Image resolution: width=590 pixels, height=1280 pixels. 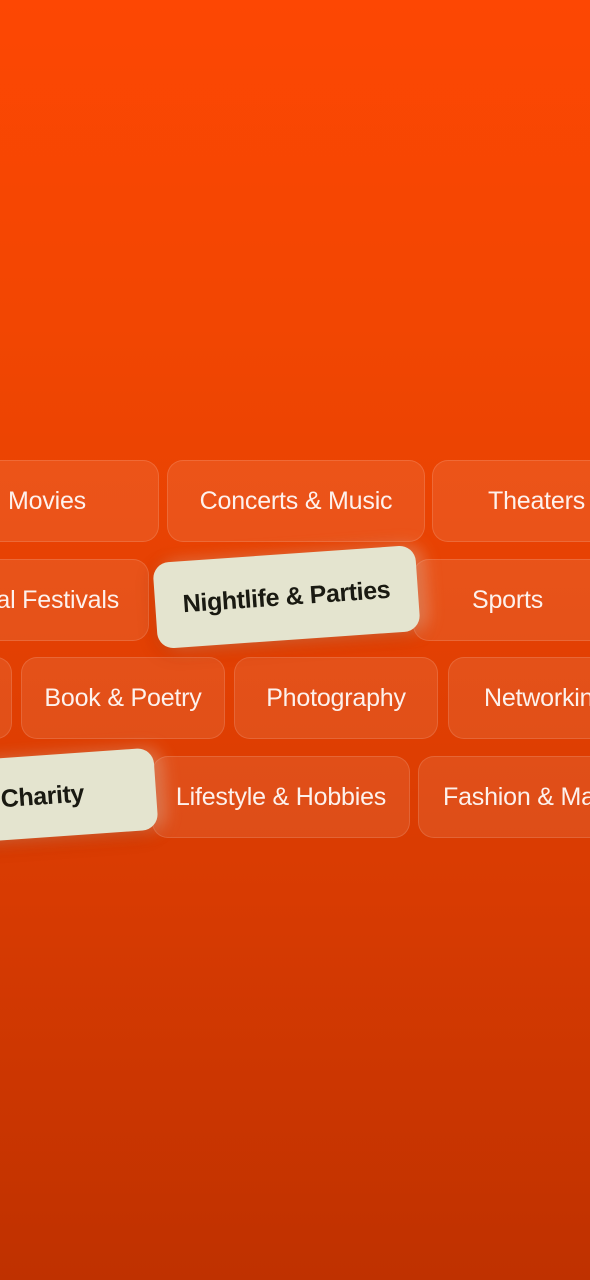 I want to click on chip-label: Networkin, so click(x=537, y=697).